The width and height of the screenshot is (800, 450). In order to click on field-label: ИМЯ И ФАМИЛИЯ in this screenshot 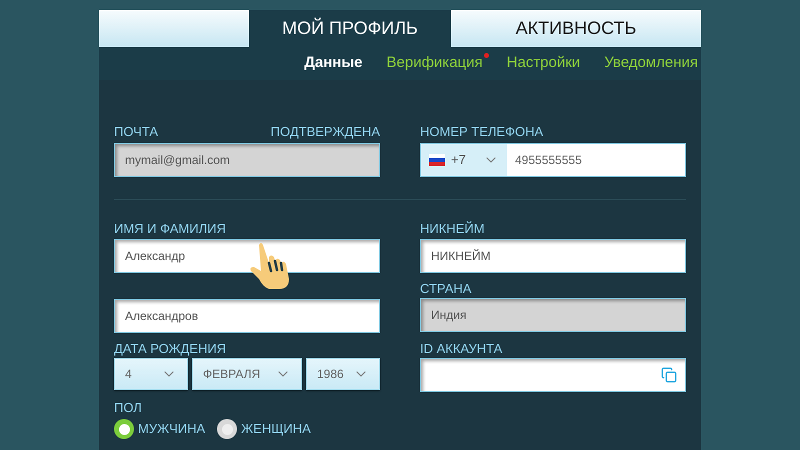, I will do `click(170, 229)`.